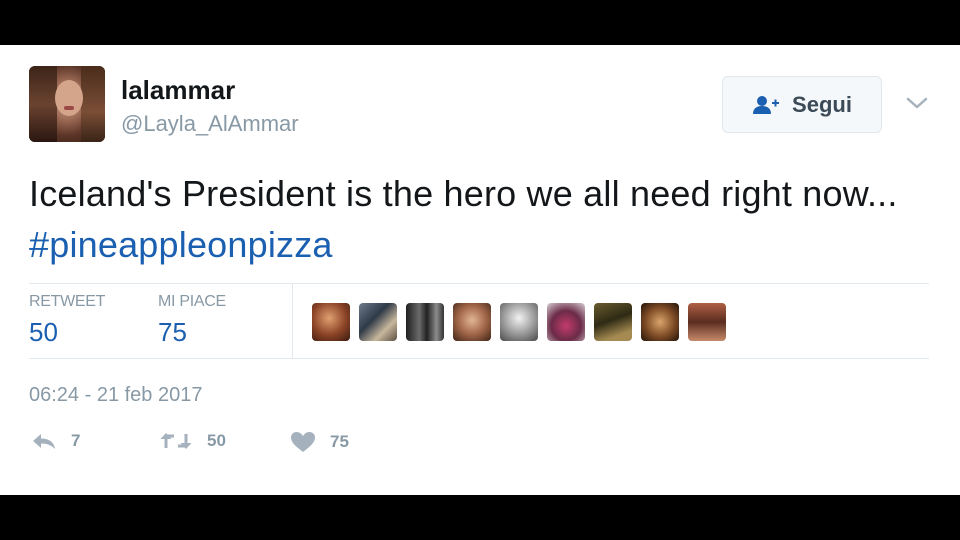 This screenshot has width=960, height=540. Describe the element at coordinates (181, 244) in the screenshot. I see `hashtag-link: #pineappleonpizza` at that location.